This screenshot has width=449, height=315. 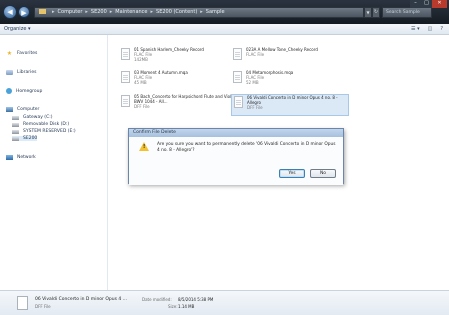 What do you see at coordinates (224, 29) in the screenshot?
I see `command-toolbar: Organize ▾ ☰ ▾ ◫ ?` at bounding box center [224, 29].